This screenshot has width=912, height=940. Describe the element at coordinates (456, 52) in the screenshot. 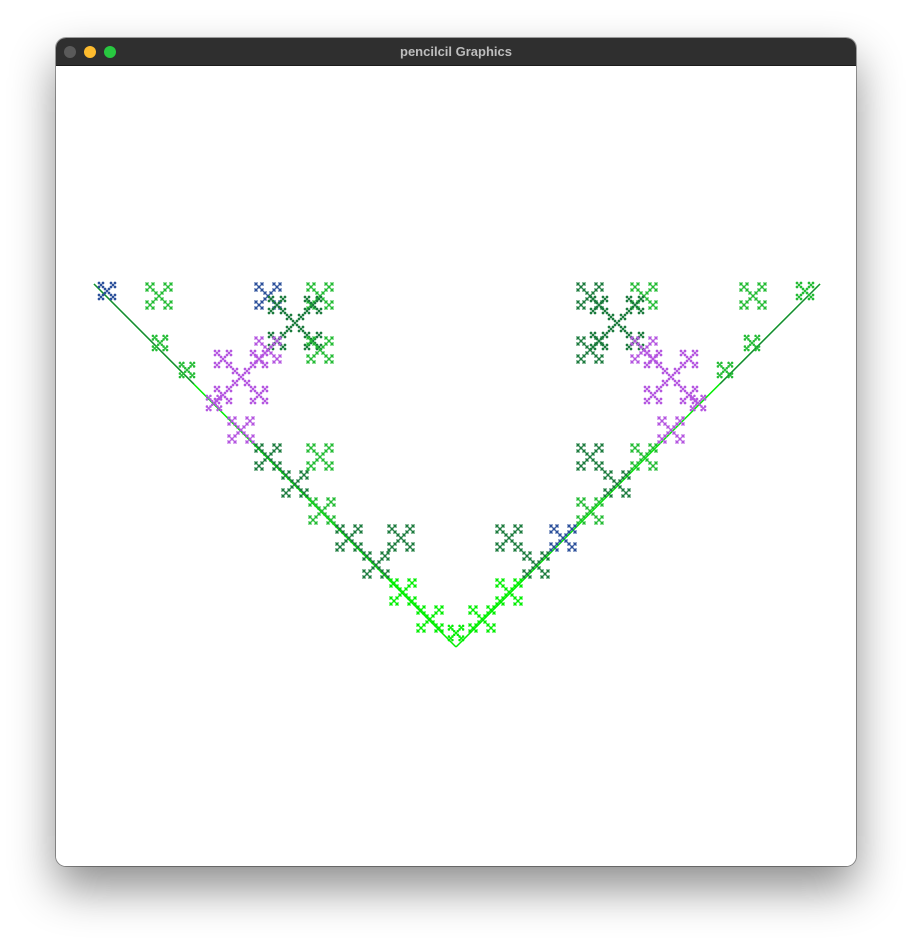

I see `title-bar: pencilcil Graphics` at that location.